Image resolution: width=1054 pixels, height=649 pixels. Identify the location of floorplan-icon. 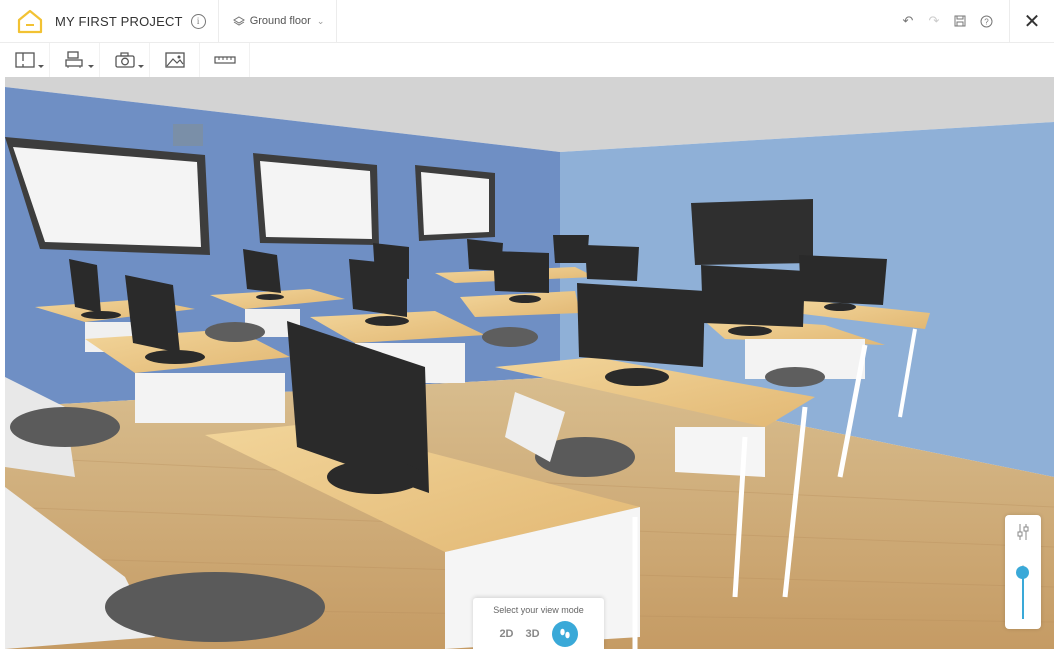
(24, 60).